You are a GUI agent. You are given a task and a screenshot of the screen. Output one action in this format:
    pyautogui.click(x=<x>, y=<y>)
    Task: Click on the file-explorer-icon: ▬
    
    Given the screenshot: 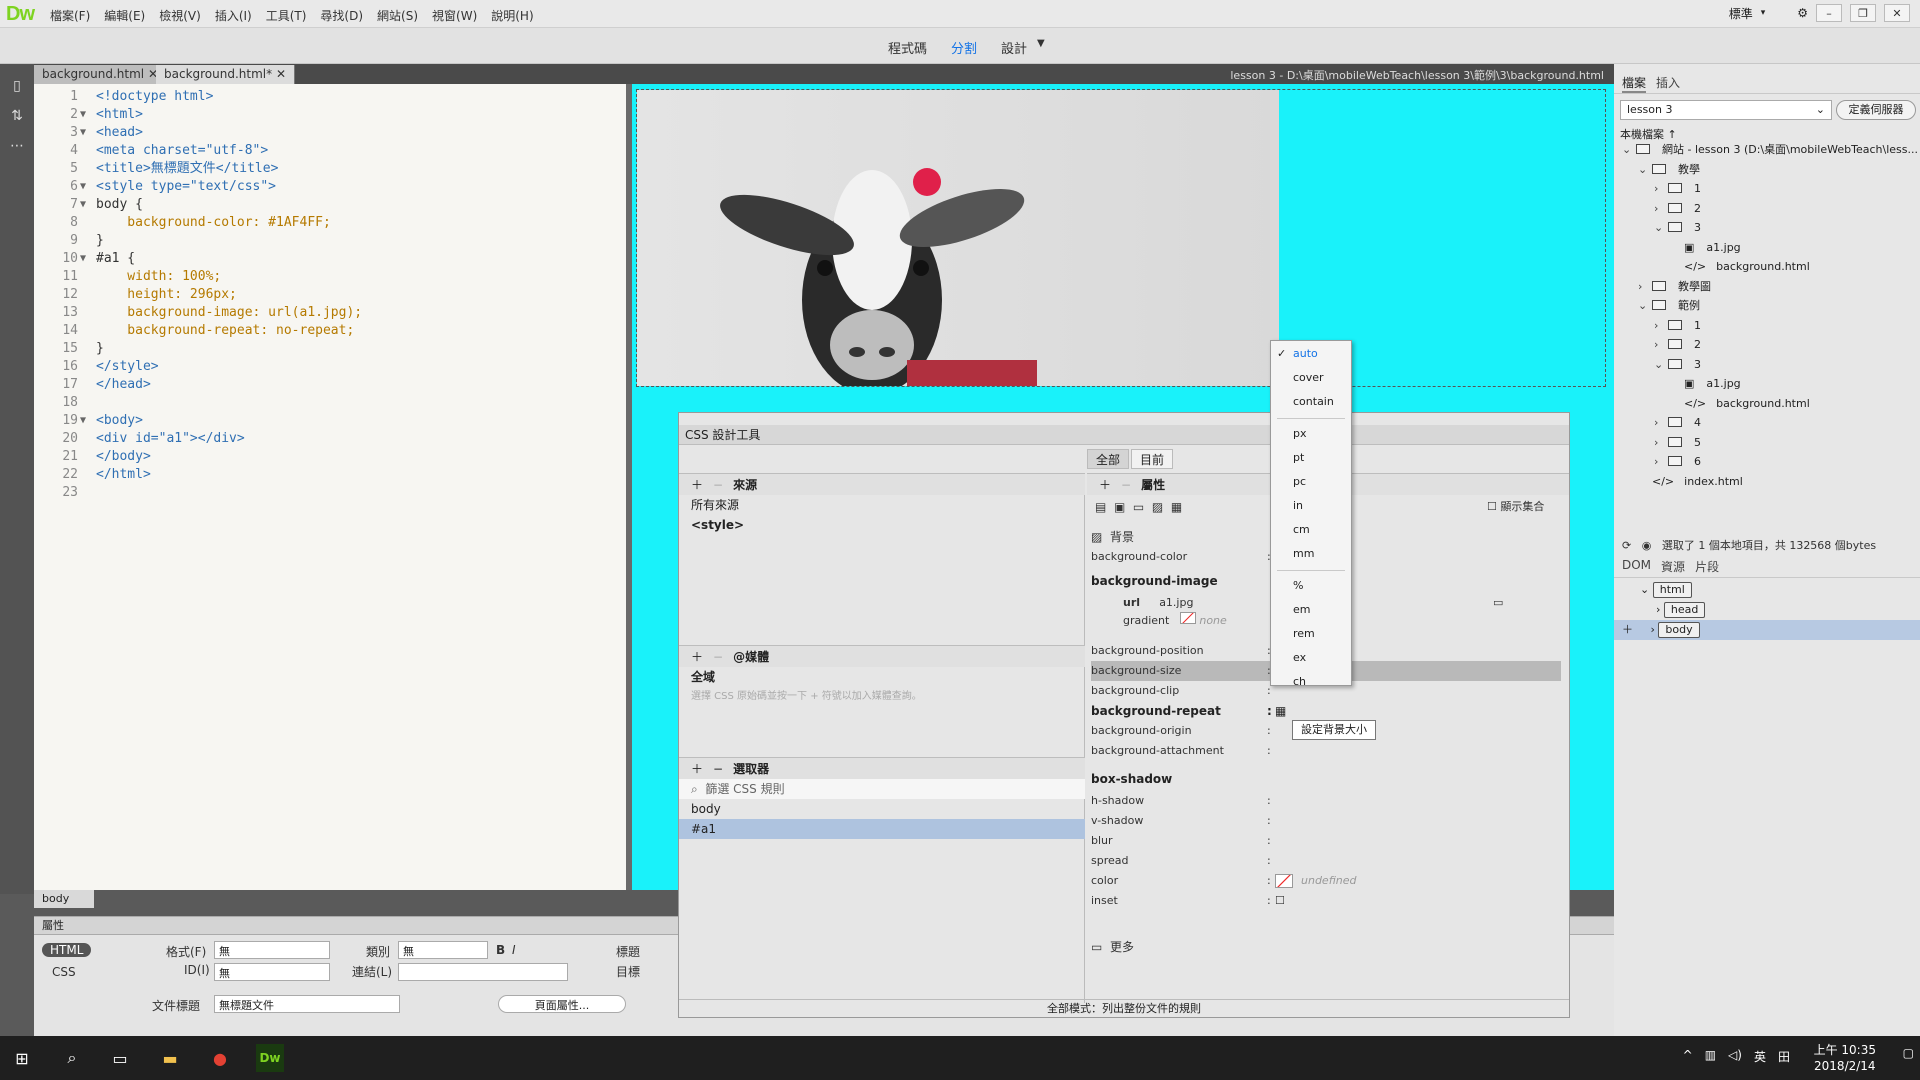 What is the action you would take?
    pyautogui.click(x=170, y=1058)
    